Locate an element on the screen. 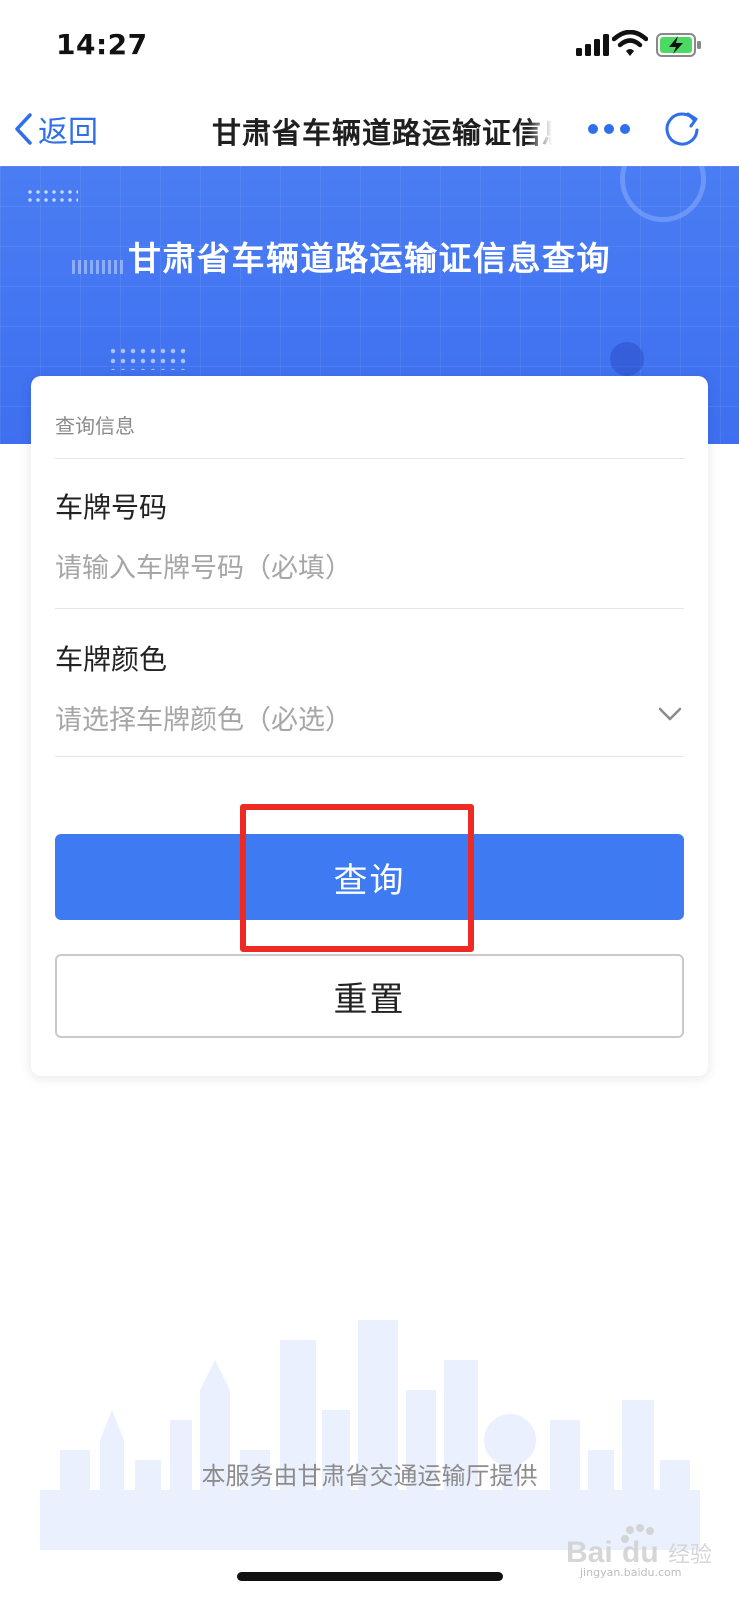 This screenshot has width=739, height=1600. status-bar: 14:27 is located at coordinates (369, 46).